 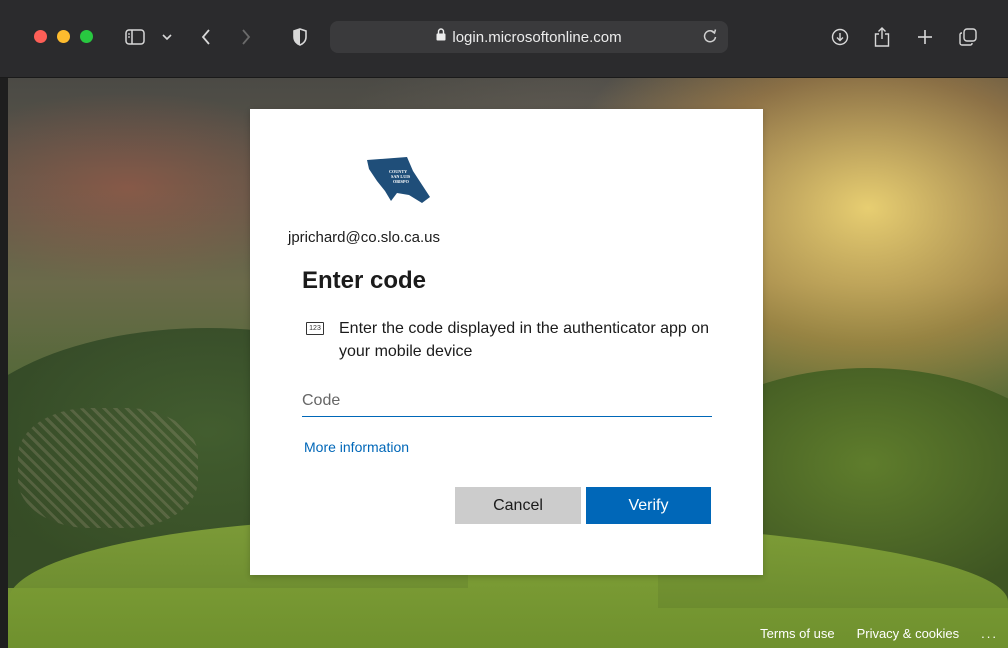 What do you see at coordinates (710, 38) in the screenshot?
I see `reload-icon` at bounding box center [710, 38].